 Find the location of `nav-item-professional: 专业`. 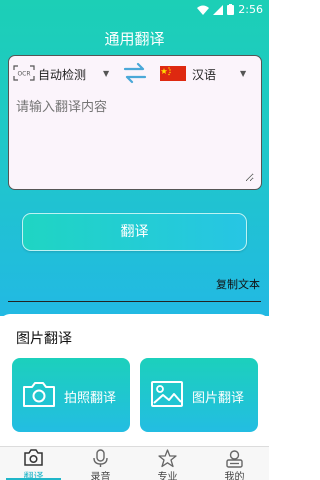

nav-item-professional: 专业 is located at coordinates (167, 463).